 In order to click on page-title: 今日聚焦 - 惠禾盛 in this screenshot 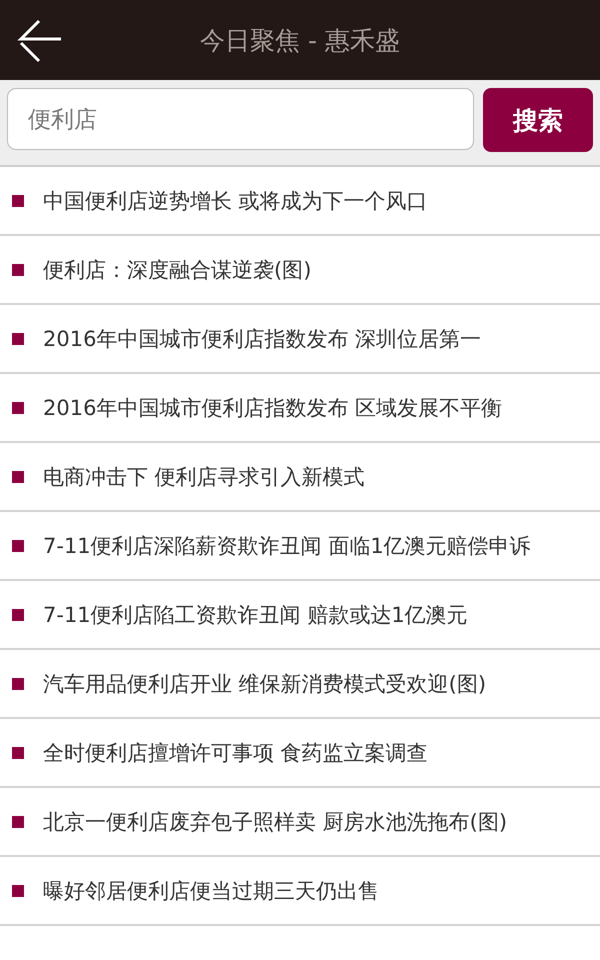, I will do `click(300, 40)`.